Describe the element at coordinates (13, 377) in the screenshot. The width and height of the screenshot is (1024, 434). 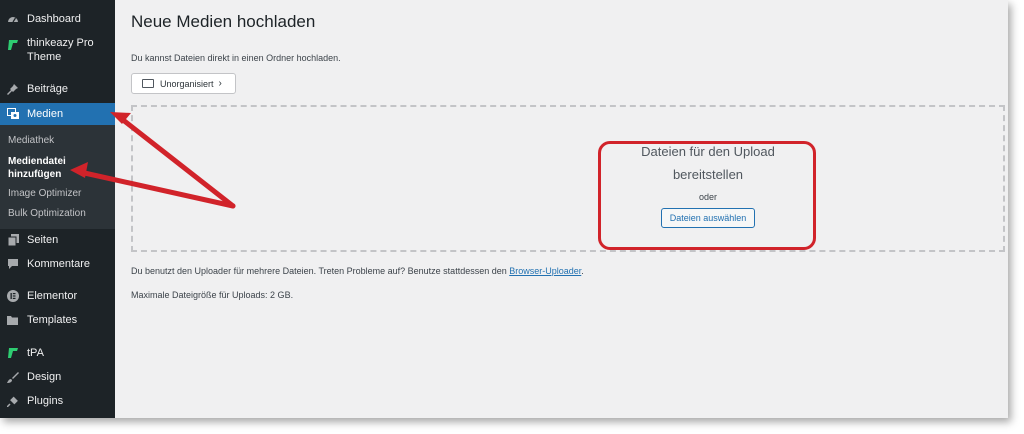
I see `brush-icon` at that location.